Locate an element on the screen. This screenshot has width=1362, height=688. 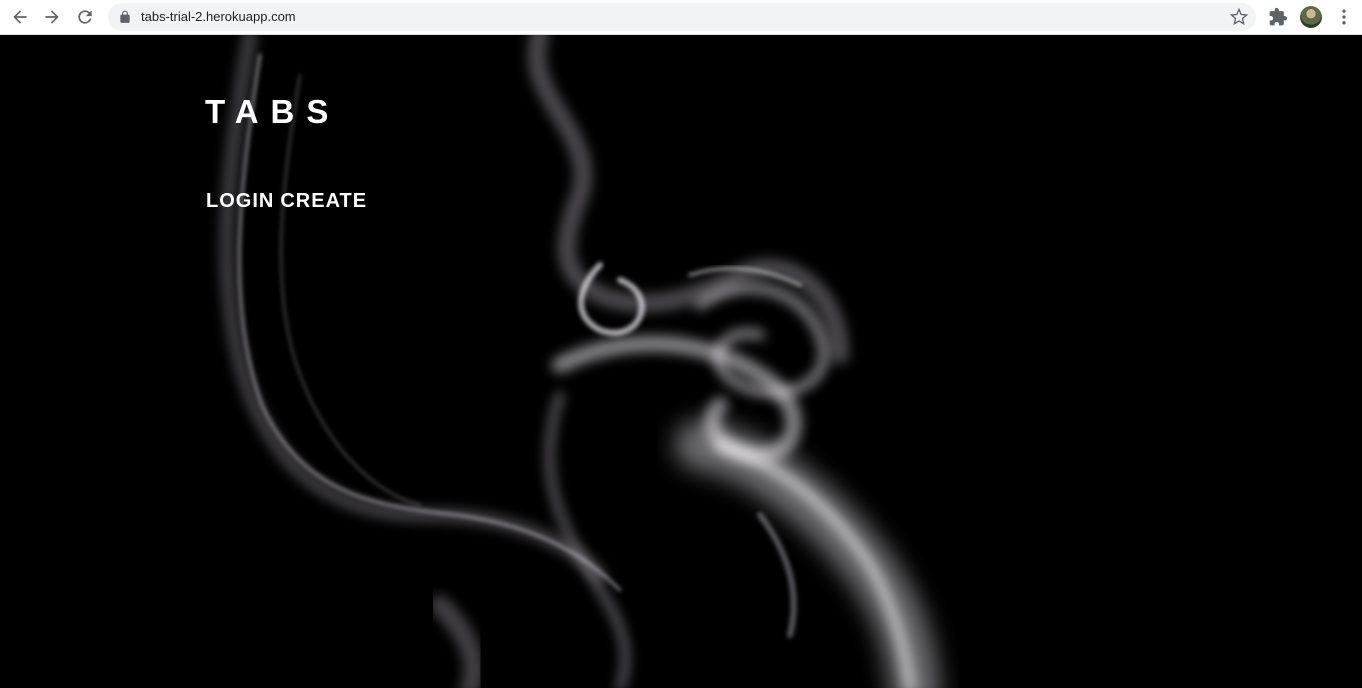
forward-arrow-icon is located at coordinates (52, 17).